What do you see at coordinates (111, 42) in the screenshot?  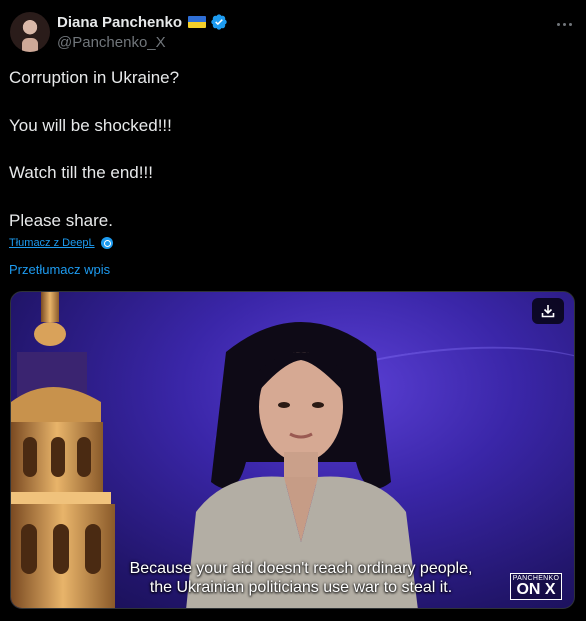 I see `author-handle: @Panchenko_X` at bounding box center [111, 42].